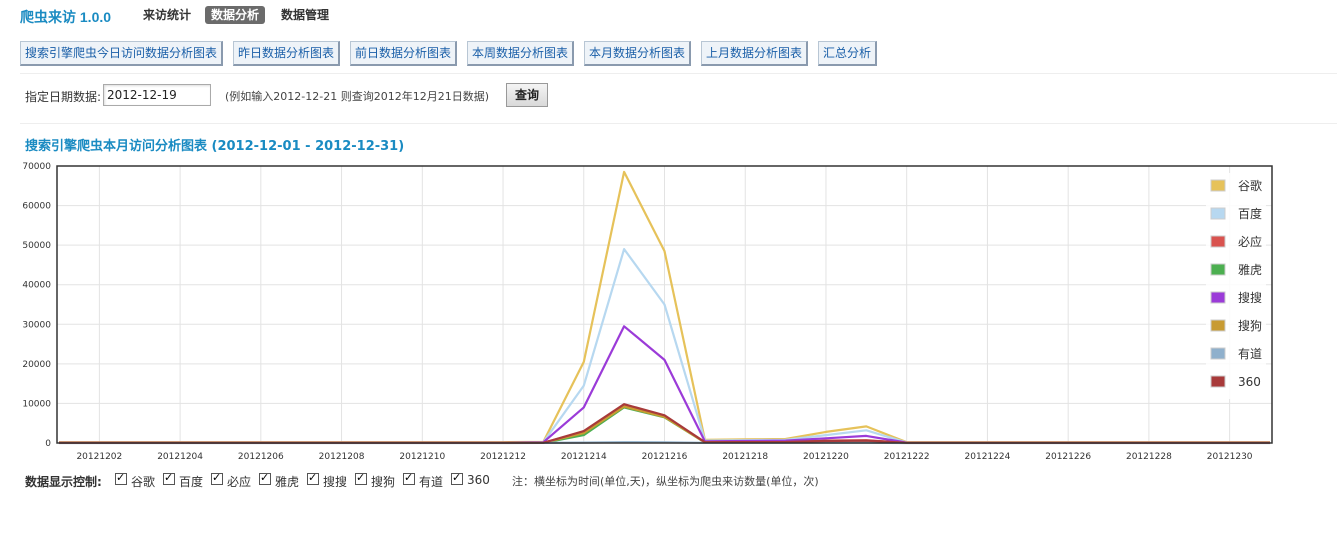 This screenshot has height=536, width=1337. What do you see at coordinates (167, 15) in the screenshot?
I see `nav-visit-stats: 来访统计` at bounding box center [167, 15].